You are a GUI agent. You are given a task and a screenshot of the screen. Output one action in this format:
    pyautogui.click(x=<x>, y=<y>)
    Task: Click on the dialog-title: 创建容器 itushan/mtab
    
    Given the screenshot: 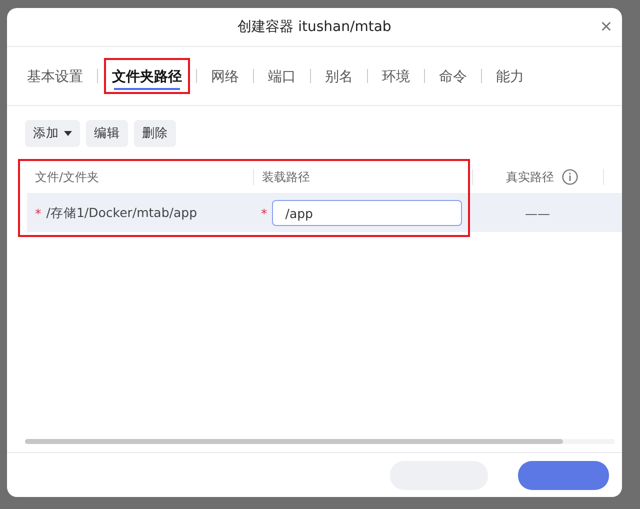 What is the action you would take?
    pyautogui.click(x=315, y=27)
    